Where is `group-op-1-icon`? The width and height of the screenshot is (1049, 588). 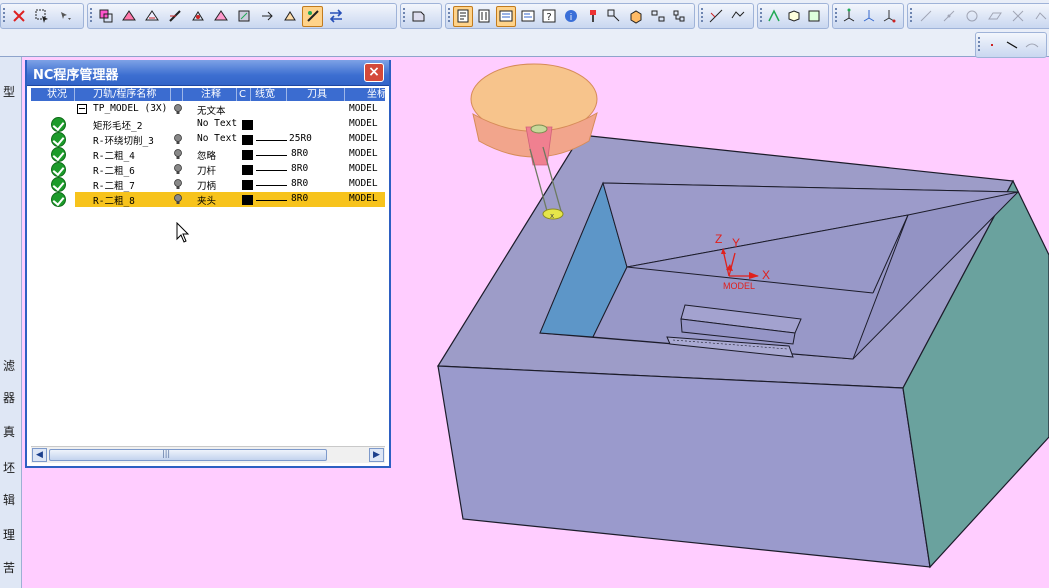 group-op-1-icon is located at coordinates (105, 16).